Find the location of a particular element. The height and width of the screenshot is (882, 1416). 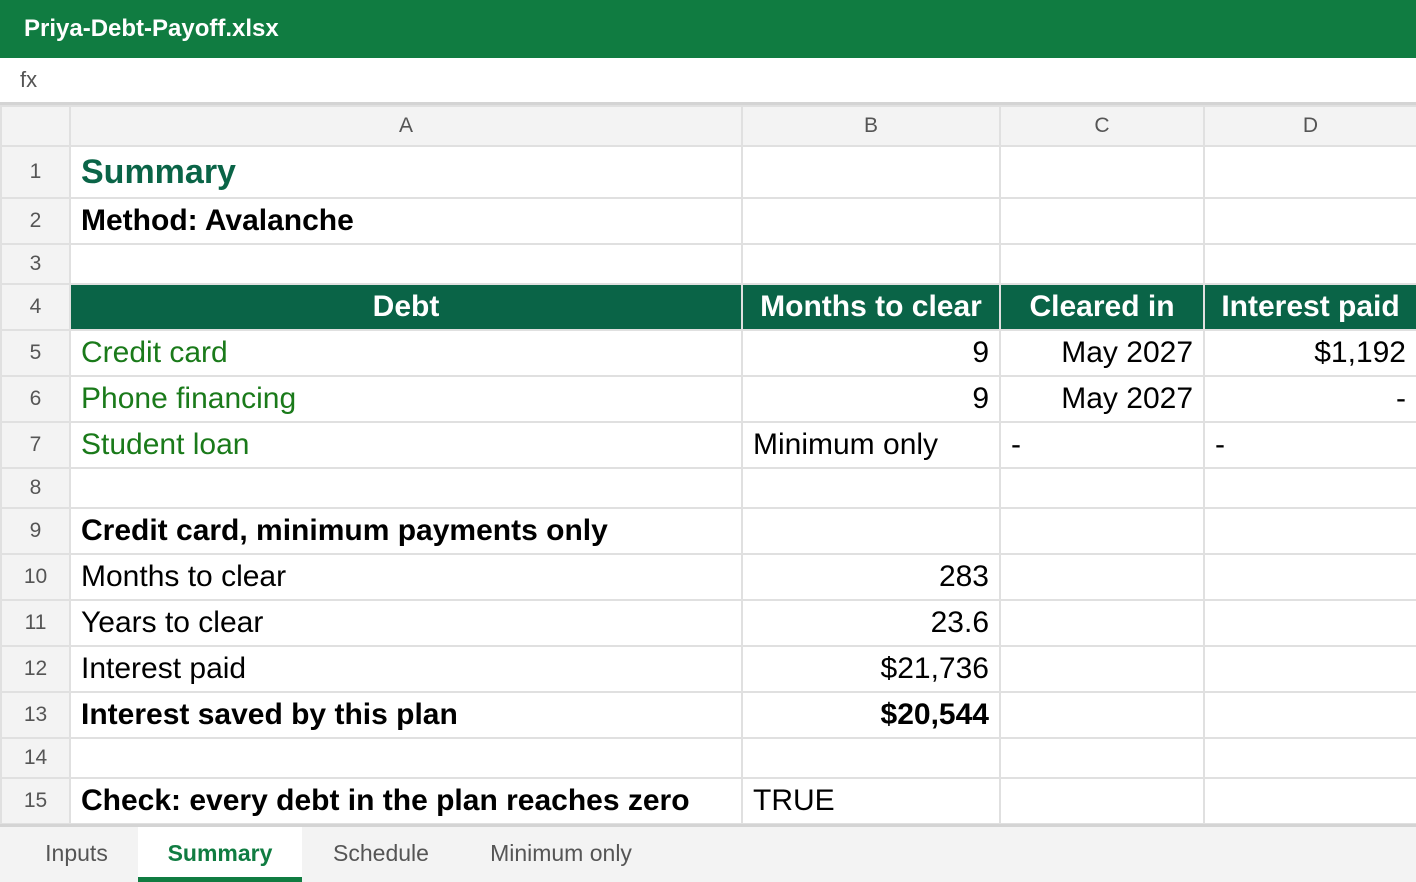

cell-c11 is located at coordinates (1102, 623).